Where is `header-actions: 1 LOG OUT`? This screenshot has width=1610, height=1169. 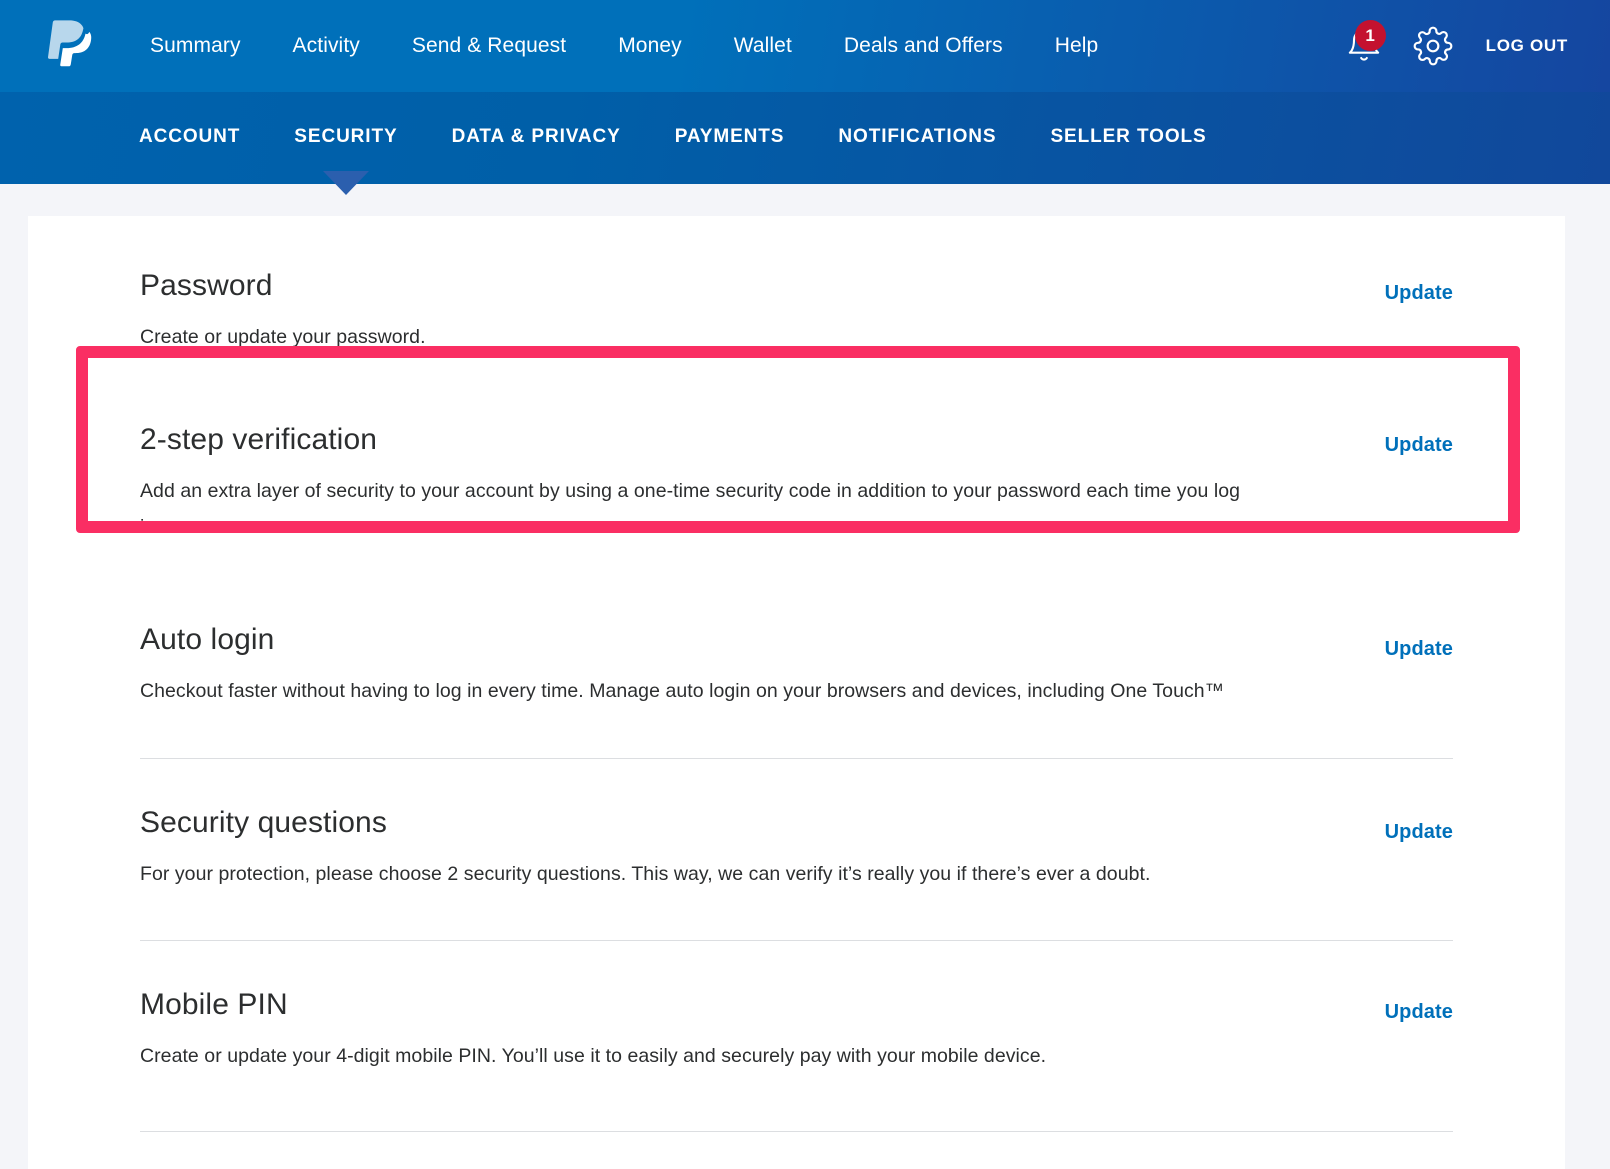
header-actions: 1 LOG OUT is located at coordinates (1453, 46).